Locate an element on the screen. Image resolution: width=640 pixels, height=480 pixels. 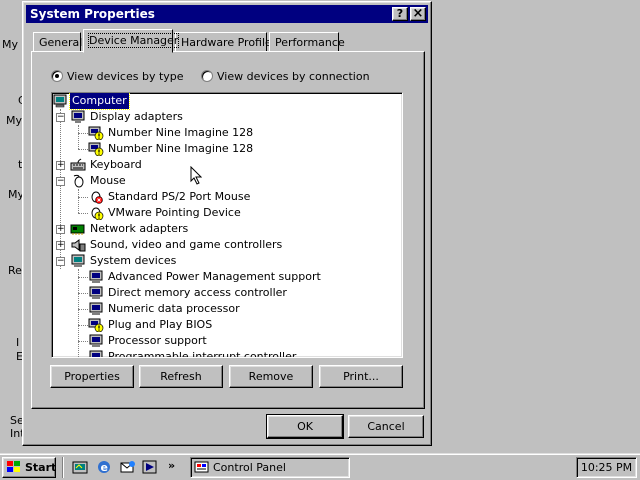
tree-item-pnp-bios: Plug and Play BIOS is located at coordinates (222, 325).